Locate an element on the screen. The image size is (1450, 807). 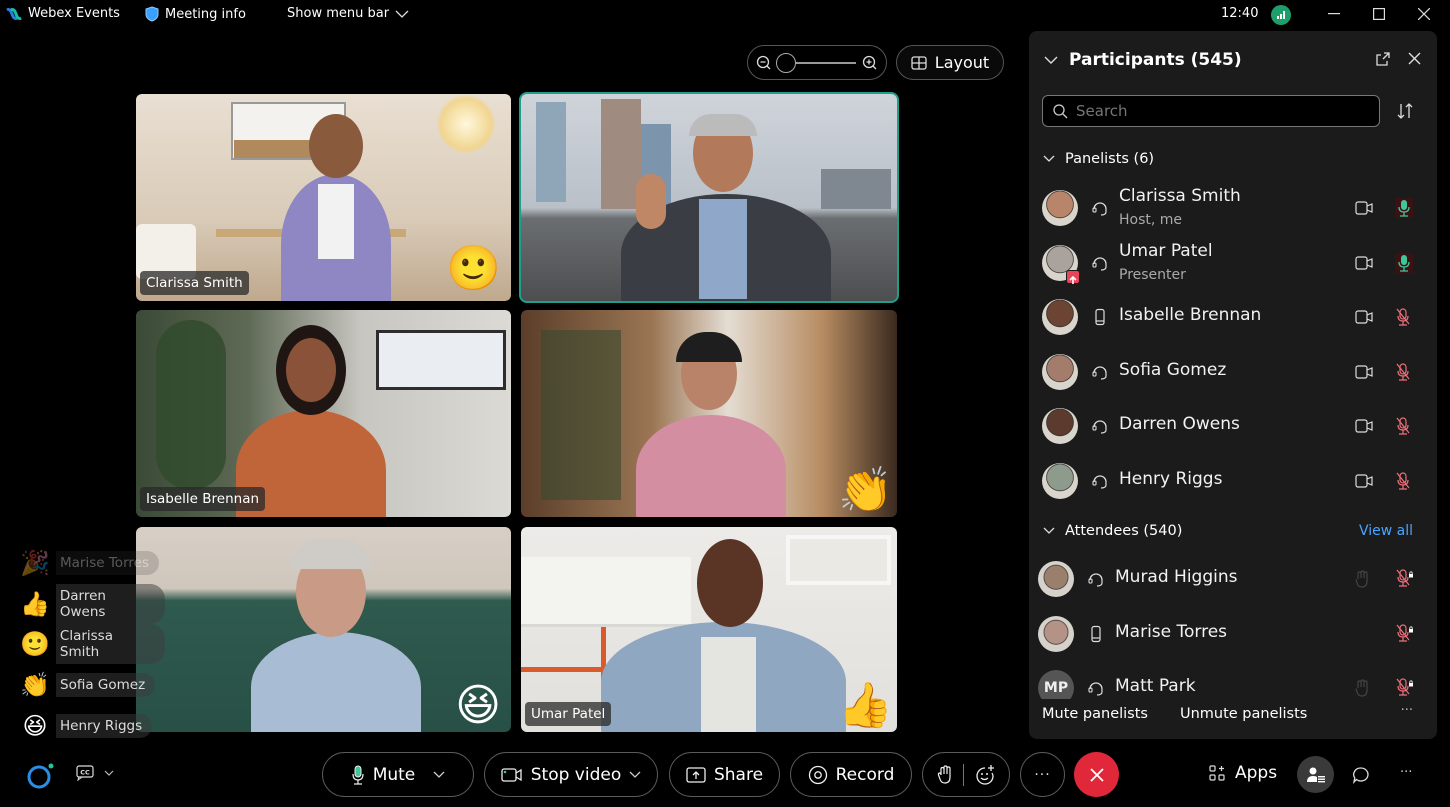
maximize-button is located at coordinates (1379, 14).